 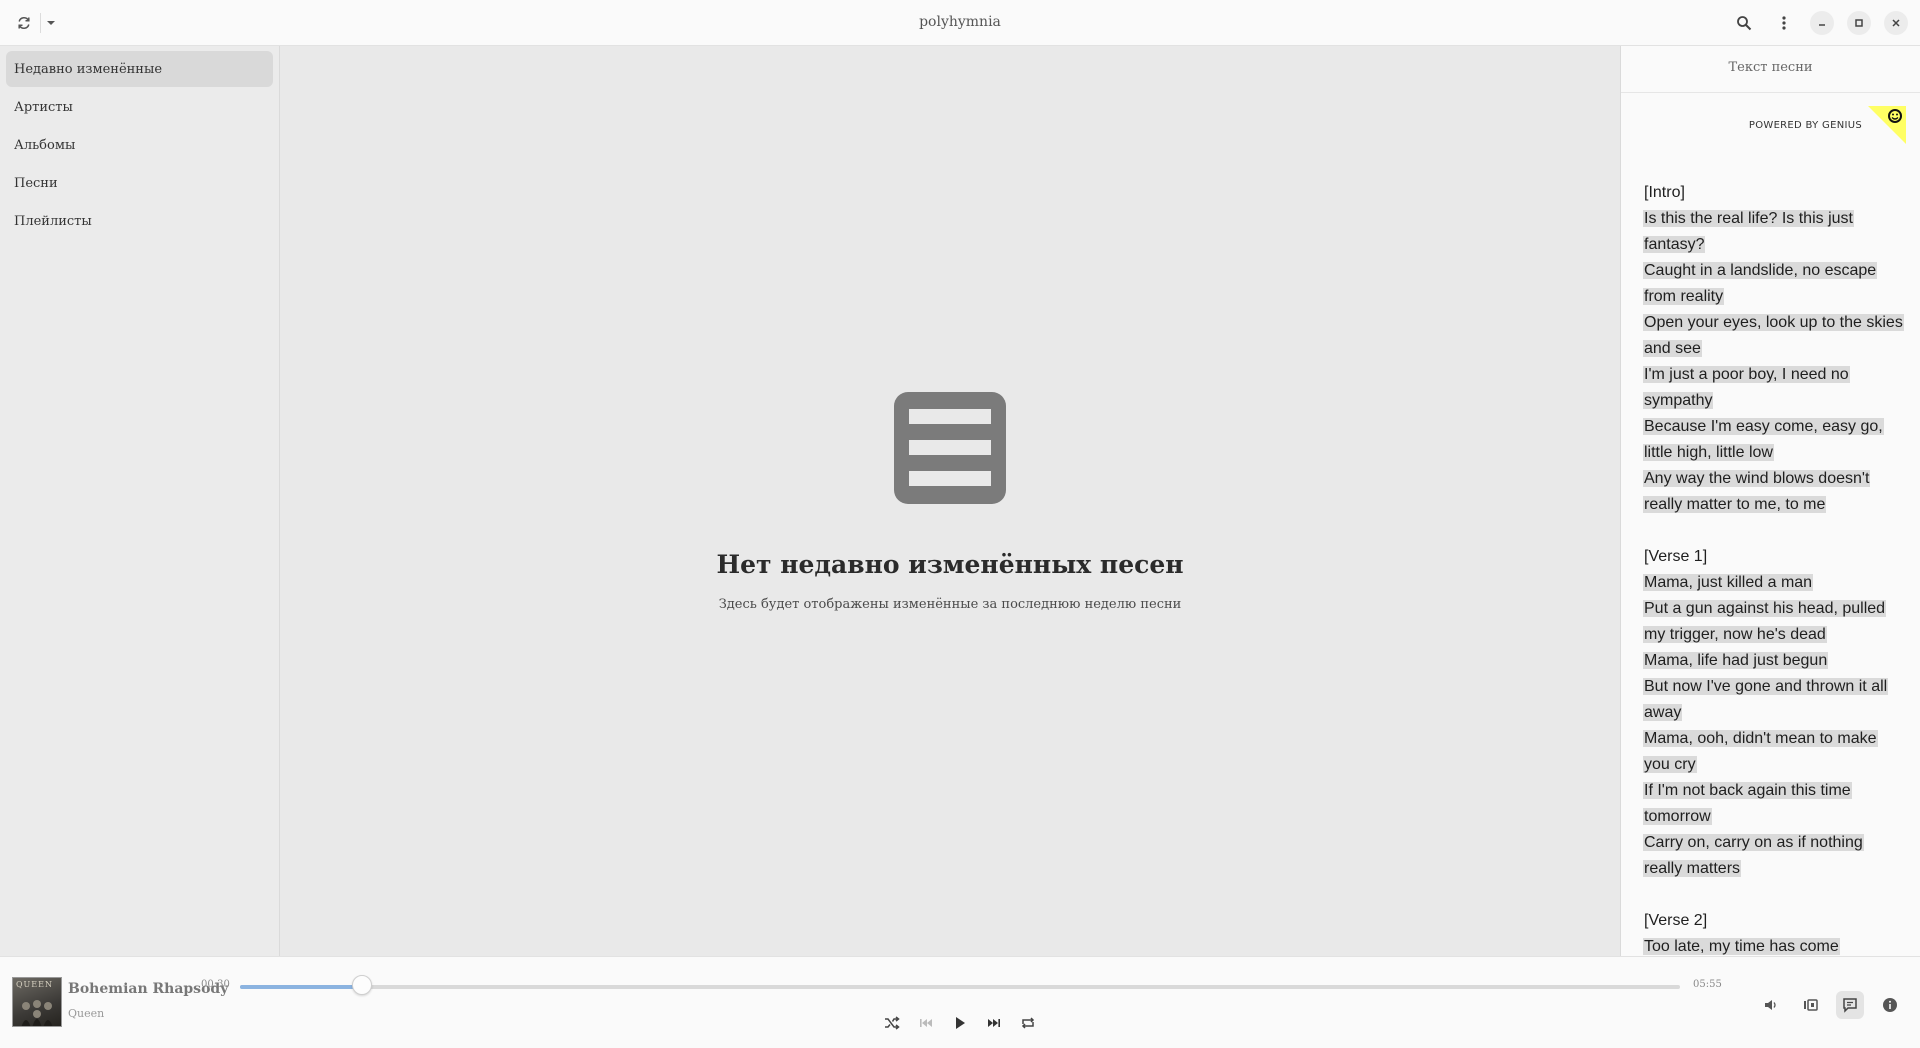 I want to click on info-icon, so click(x=1890, y=1005).